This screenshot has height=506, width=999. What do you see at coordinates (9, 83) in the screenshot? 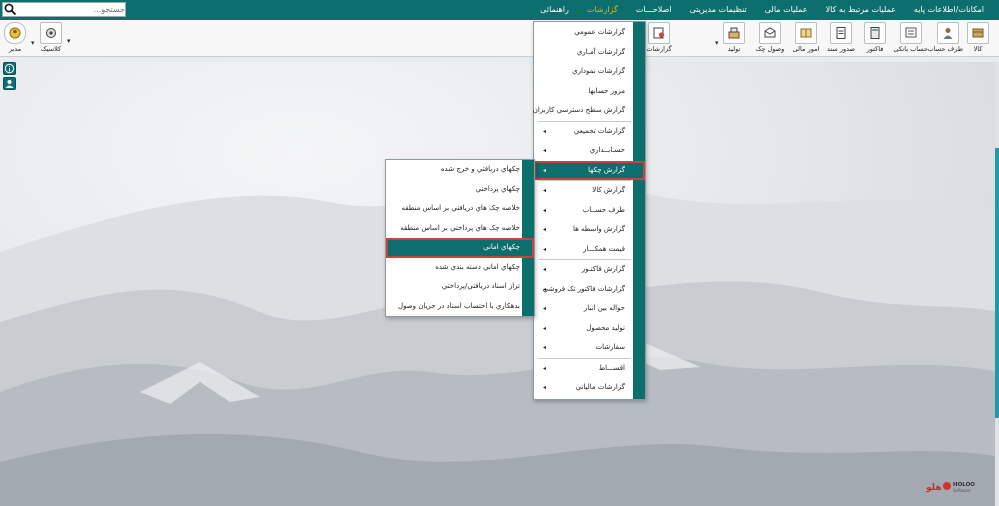
I see `user-panel-icon` at bounding box center [9, 83].